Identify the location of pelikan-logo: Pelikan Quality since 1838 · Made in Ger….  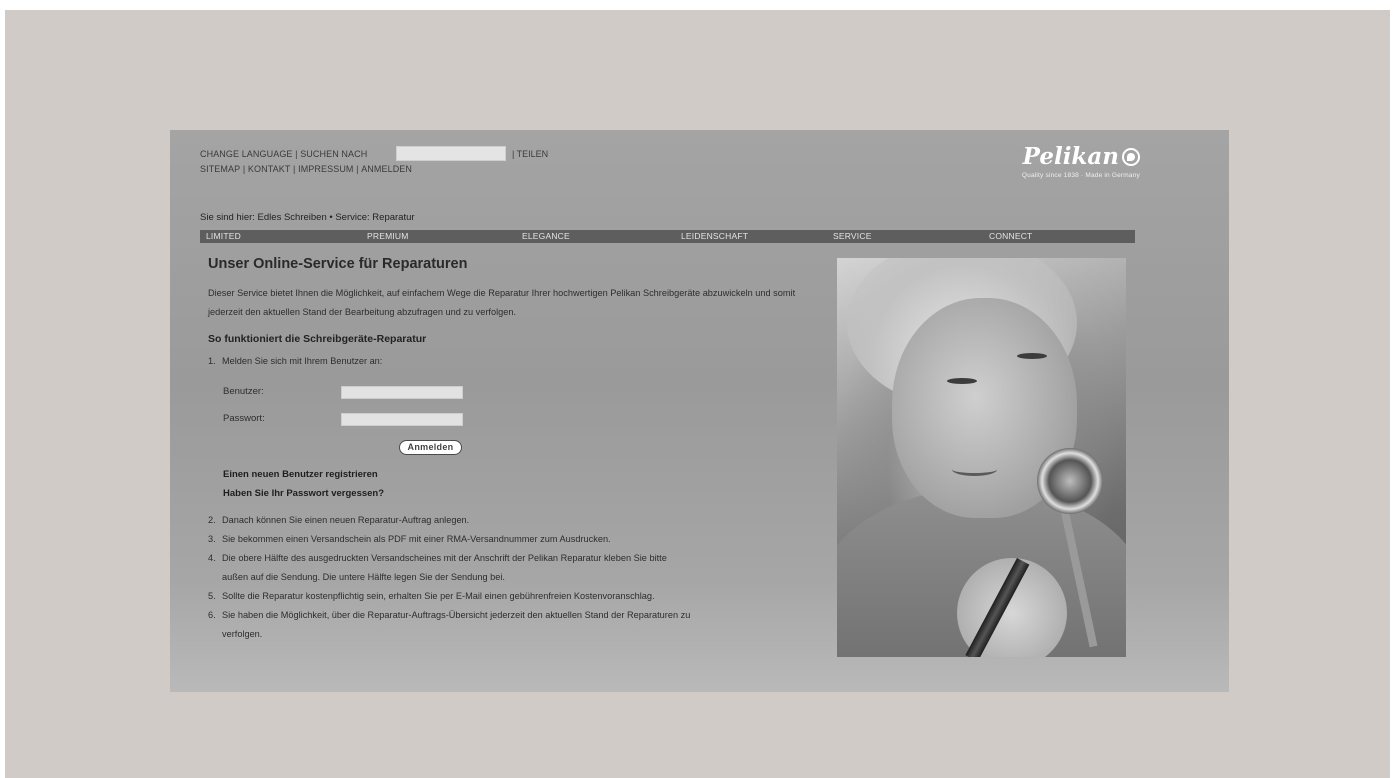
(1052, 161).